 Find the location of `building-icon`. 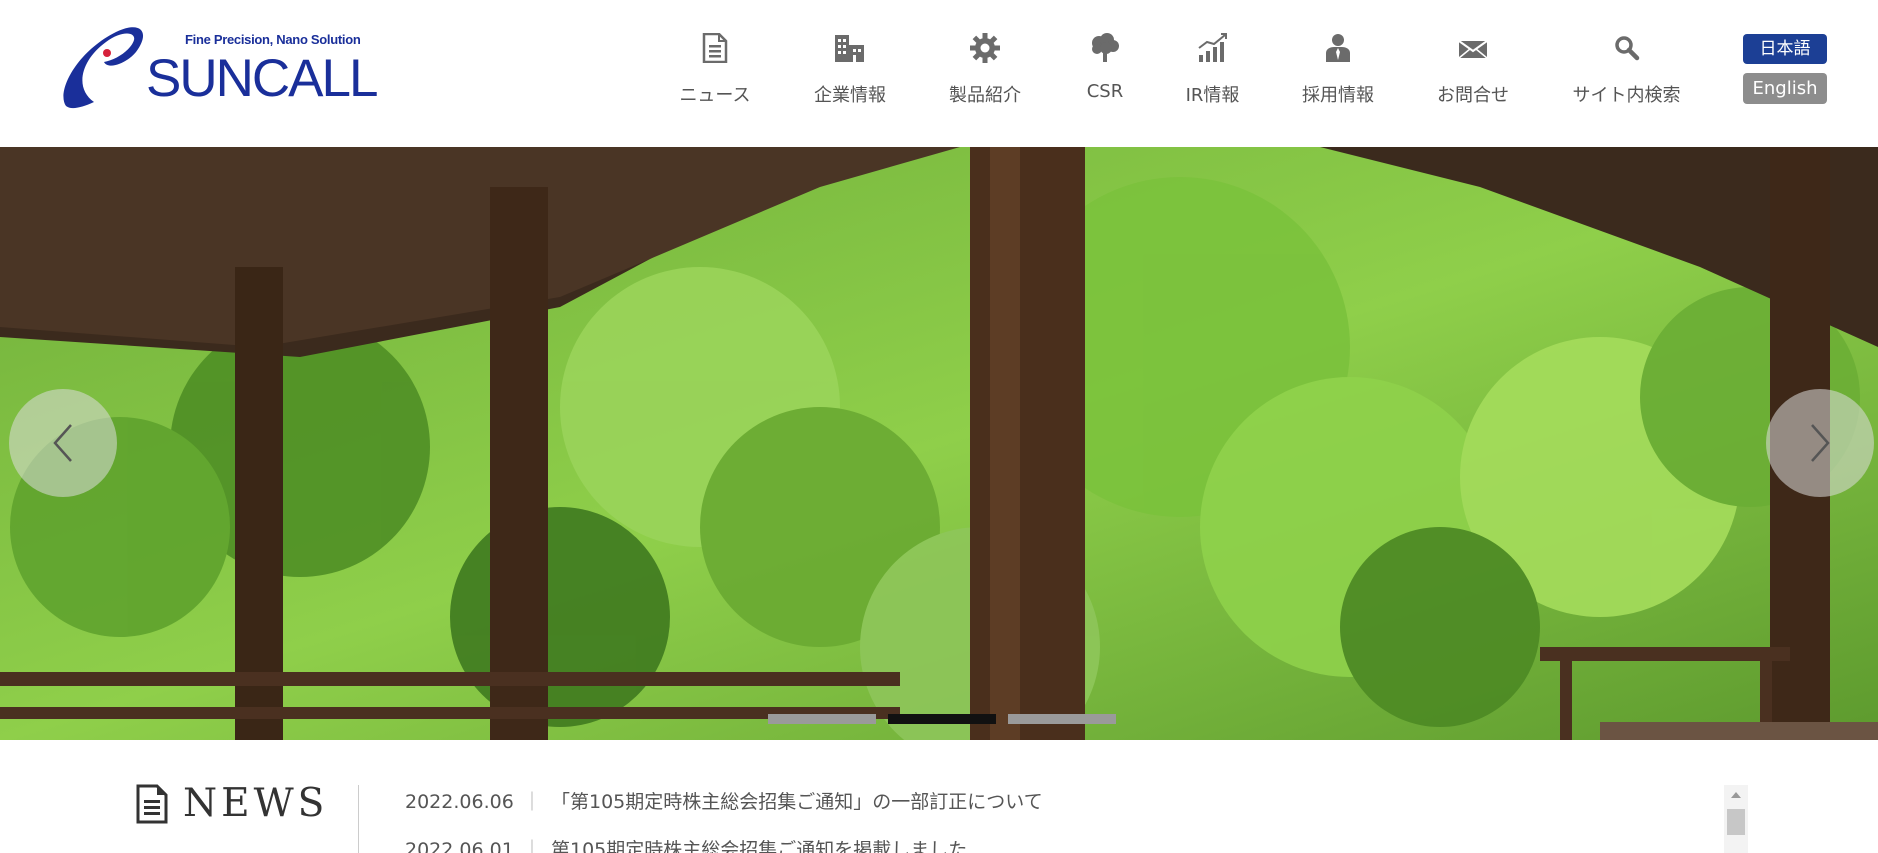

building-icon is located at coordinates (850, 48).